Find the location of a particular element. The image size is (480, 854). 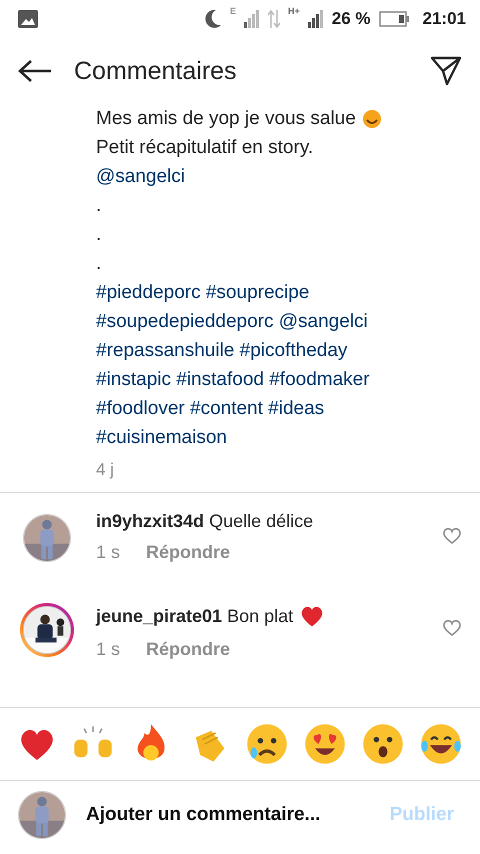

hashtag-link: #foodlover #content #ideas is located at coordinates (210, 408).